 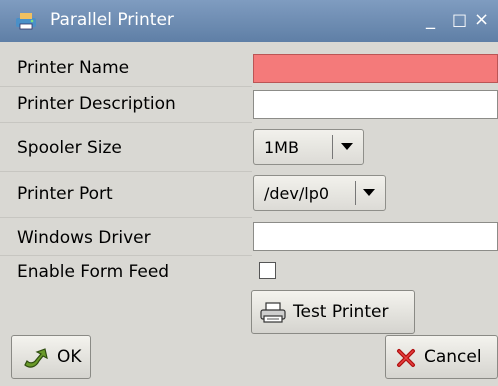 I want to click on printer-icon, so click(x=273, y=312).